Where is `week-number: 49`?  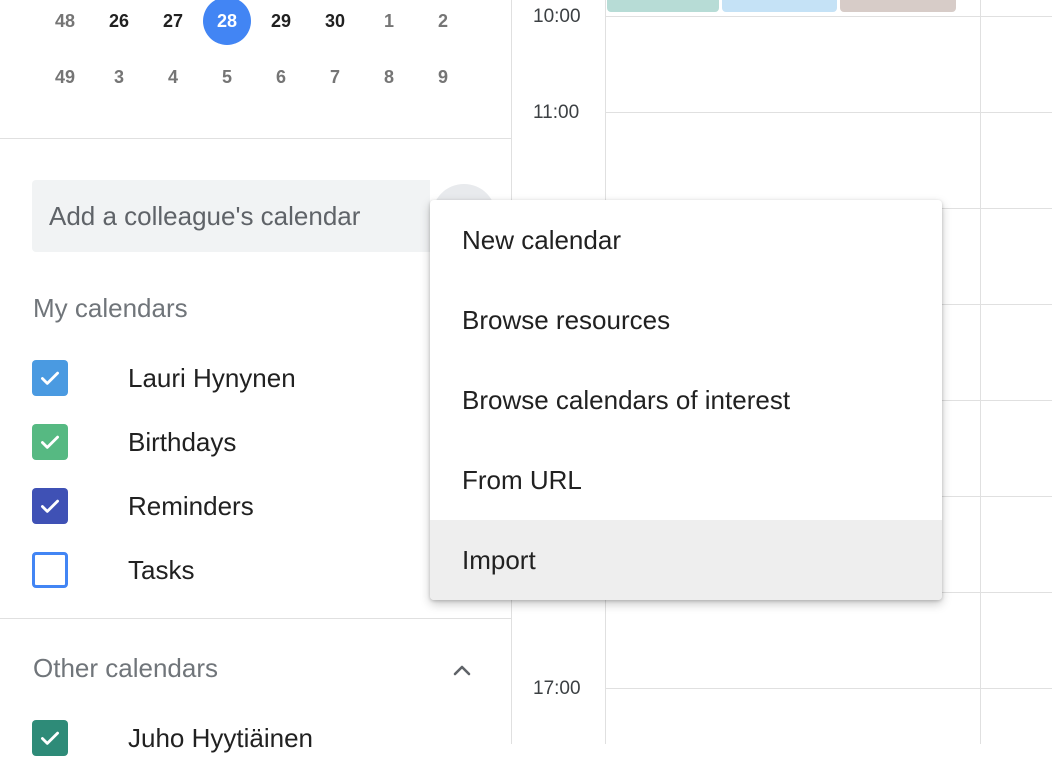
week-number: 49 is located at coordinates (65, 76).